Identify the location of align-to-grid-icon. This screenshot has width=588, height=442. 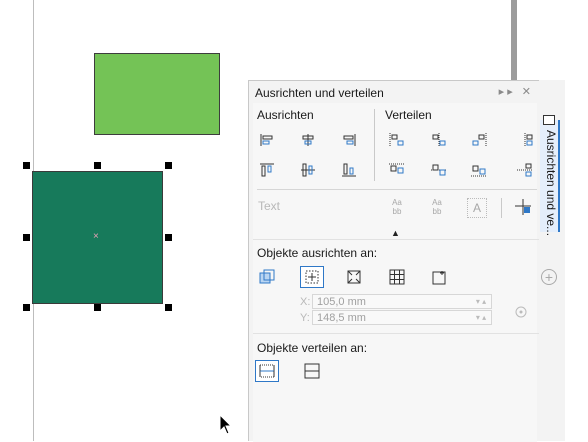
(397, 277).